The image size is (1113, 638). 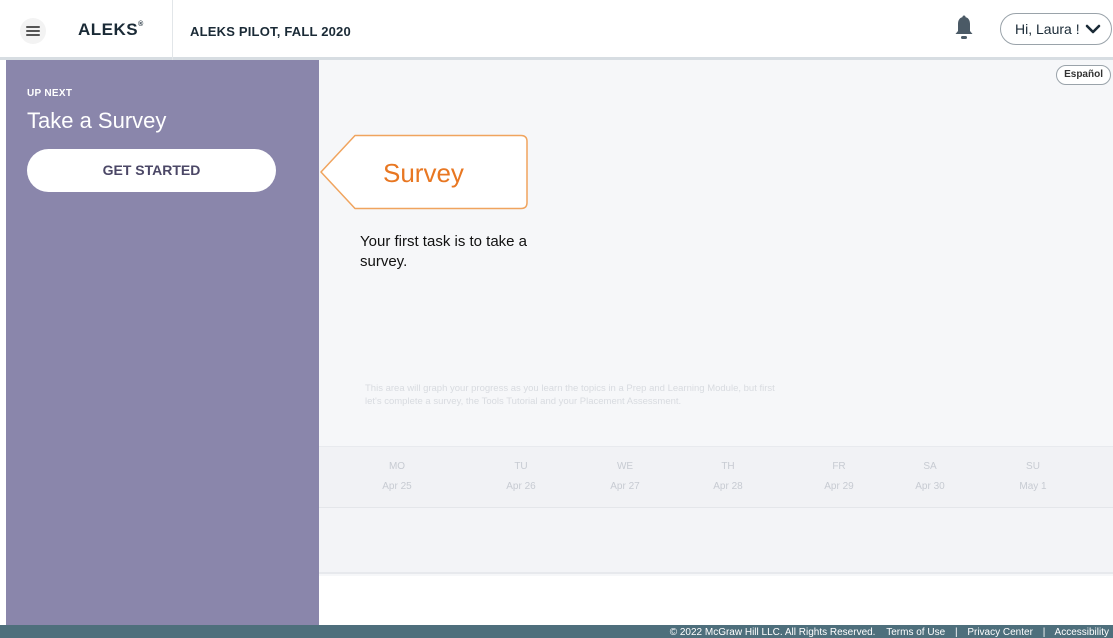 What do you see at coordinates (625, 476) in the screenshot?
I see `calendar-day: WE Apr 27` at bounding box center [625, 476].